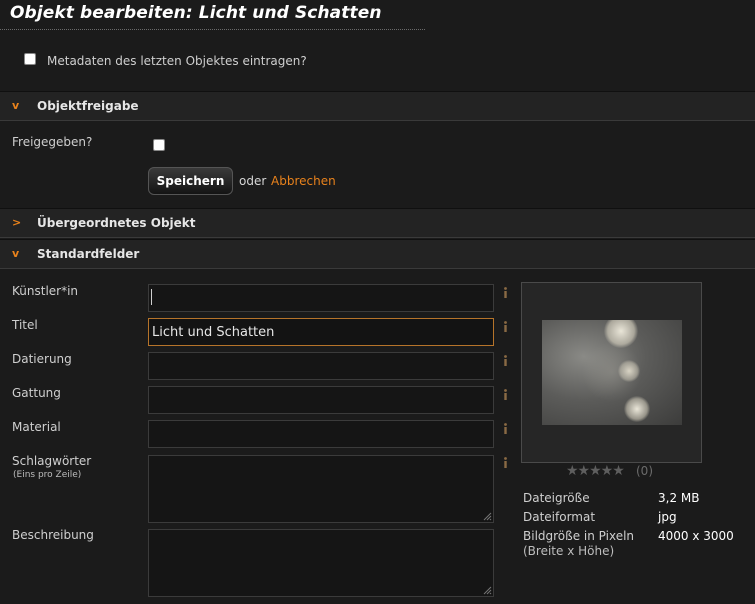 The height and width of the screenshot is (604, 755). What do you see at coordinates (321, 298) in the screenshot?
I see `kuenstler-input` at bounding box center [321, 298].